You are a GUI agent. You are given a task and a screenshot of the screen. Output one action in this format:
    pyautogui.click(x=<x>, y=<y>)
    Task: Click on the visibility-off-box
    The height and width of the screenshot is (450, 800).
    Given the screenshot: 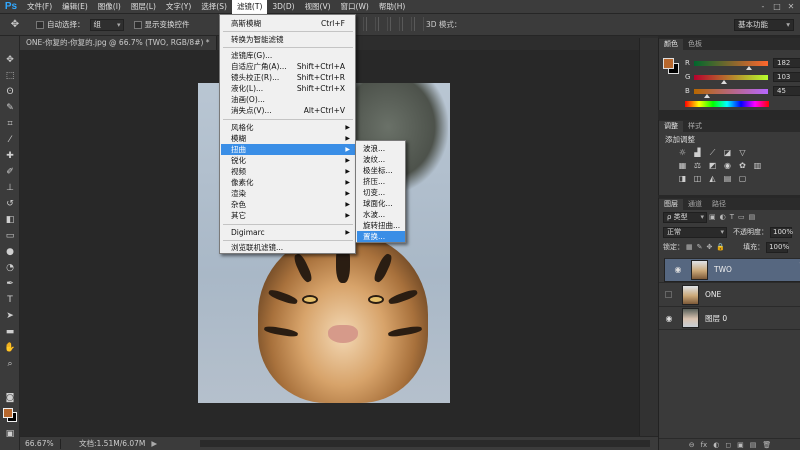 What is the action you would take?
    pyautogui.click(x=668, y=294)
    